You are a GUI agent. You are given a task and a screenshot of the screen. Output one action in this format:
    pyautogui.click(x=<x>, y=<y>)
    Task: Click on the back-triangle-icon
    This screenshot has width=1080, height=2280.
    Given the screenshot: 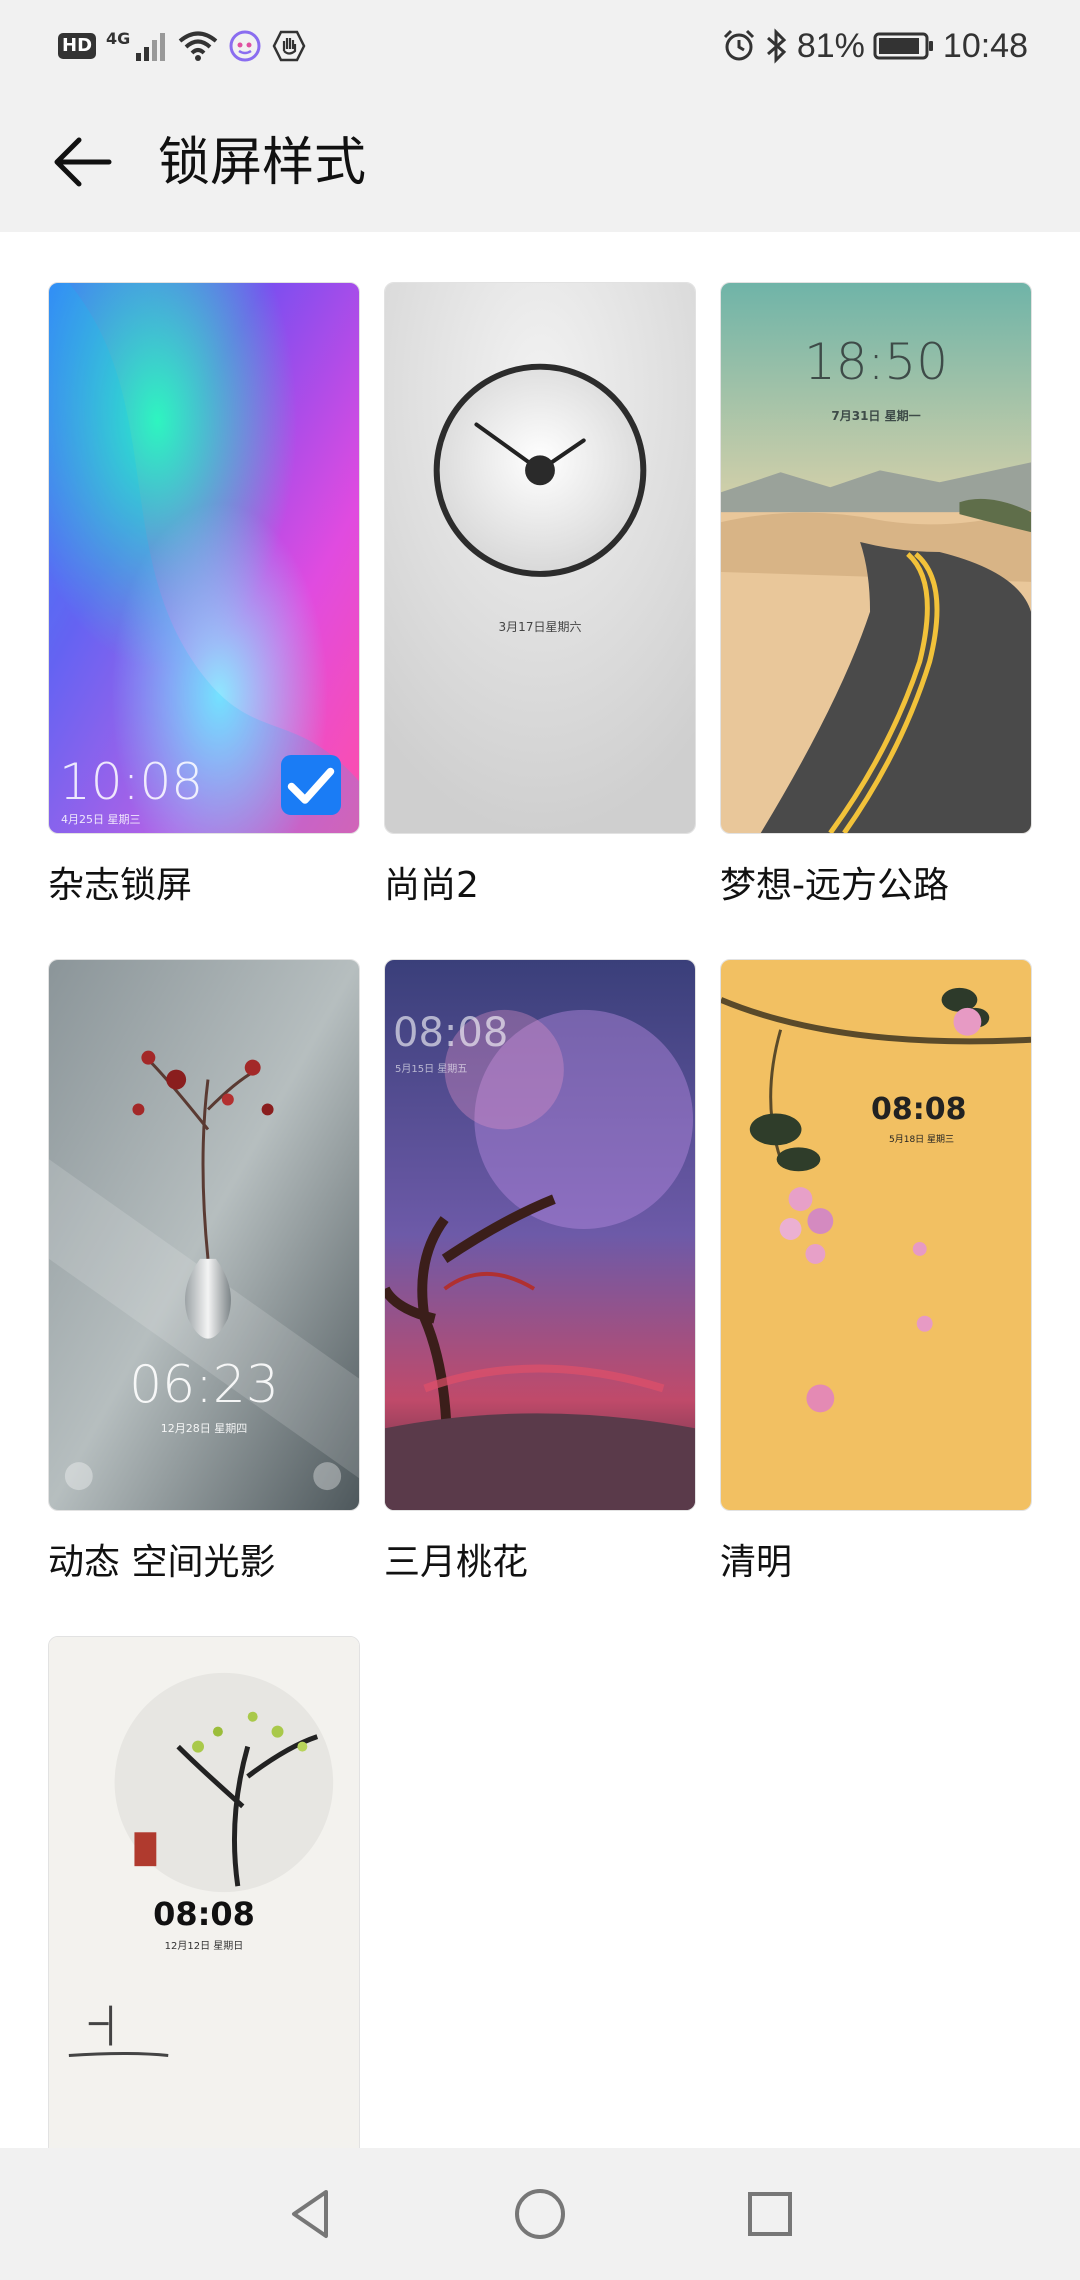 What is the action you would take?
    pyautogui.click(x=310, y=2214)
    